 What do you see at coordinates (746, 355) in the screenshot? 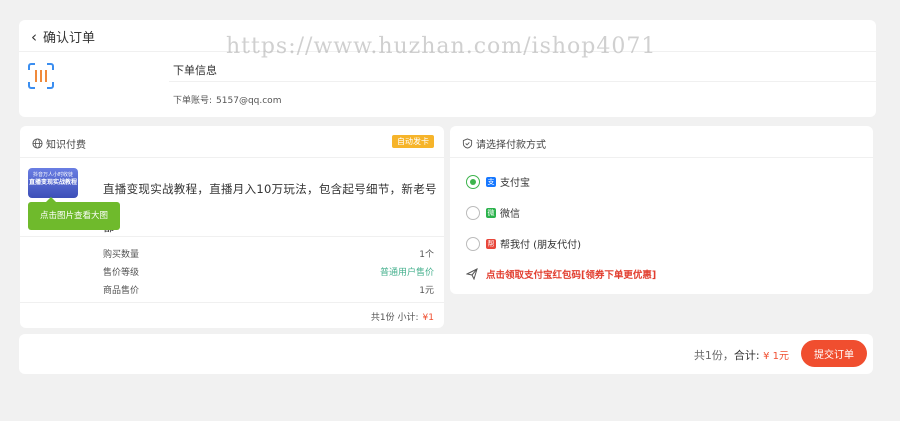
I see `total-label: 合计:` at bounding box center [746, 355].